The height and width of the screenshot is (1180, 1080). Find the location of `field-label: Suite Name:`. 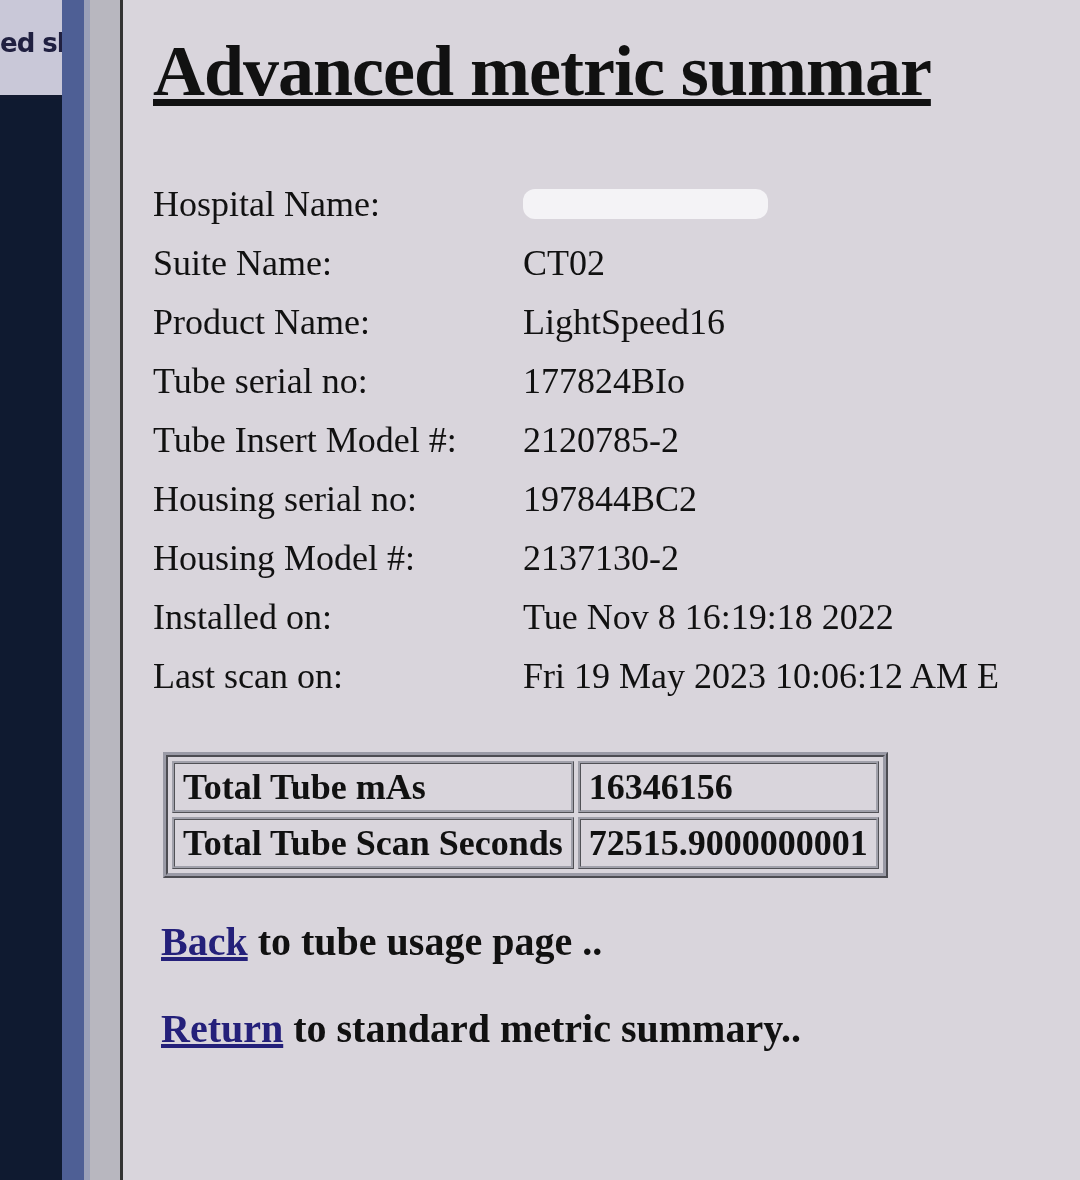

field-label: Suite Name: is located at coordinates (243, 263).